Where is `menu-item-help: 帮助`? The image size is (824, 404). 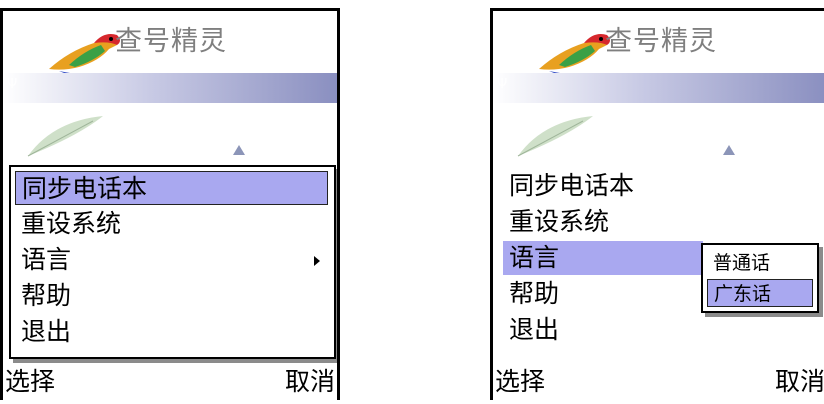 menu-item-help: 帮助 is located at coordinates (171, 296).